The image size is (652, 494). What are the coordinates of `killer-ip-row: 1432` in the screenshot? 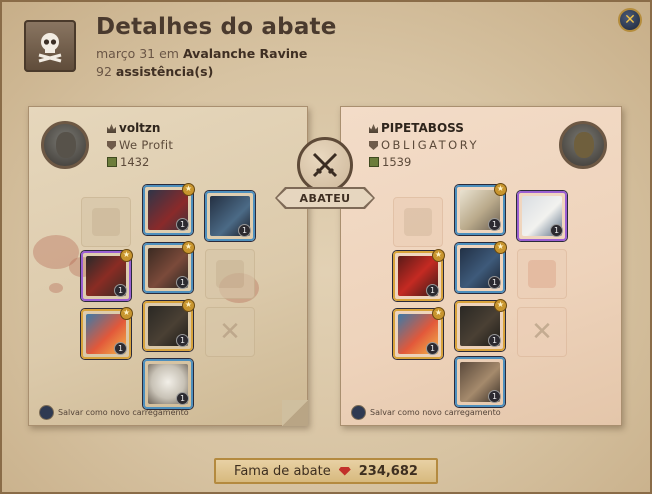 It's located at (128, 162).